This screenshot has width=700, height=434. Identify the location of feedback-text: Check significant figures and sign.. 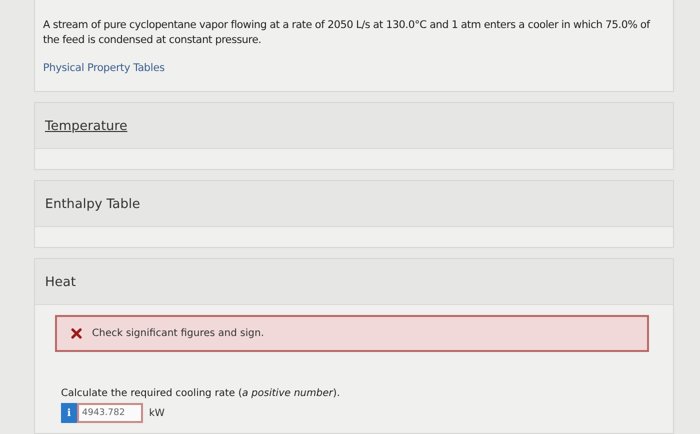
(178, 333).